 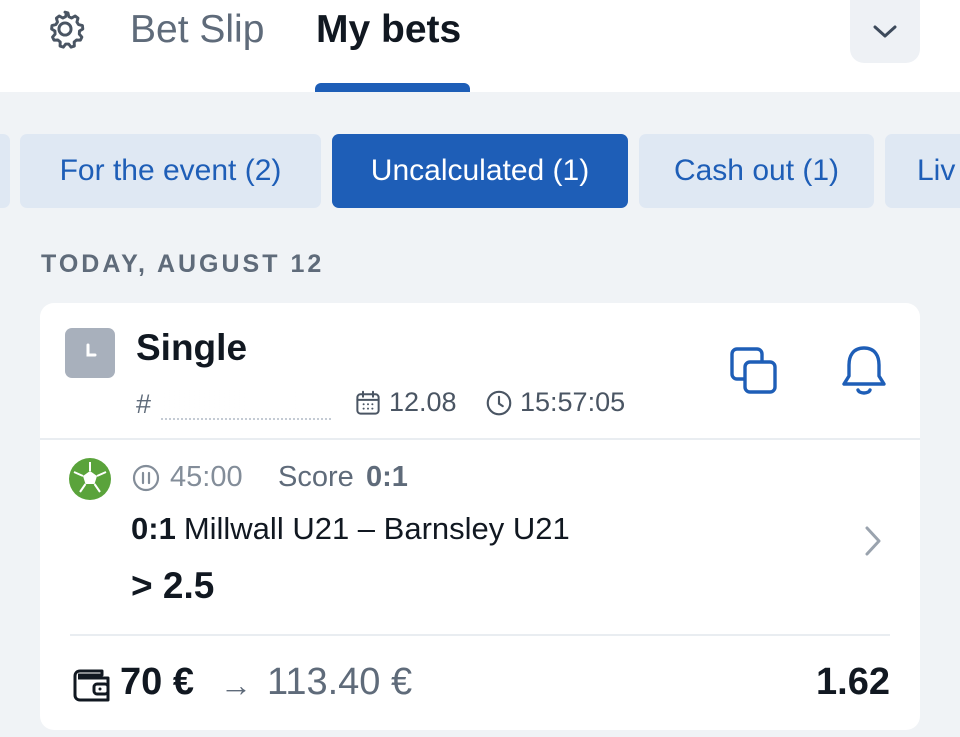 I want to click on card-divider-inner, so click(x=480, y=635).